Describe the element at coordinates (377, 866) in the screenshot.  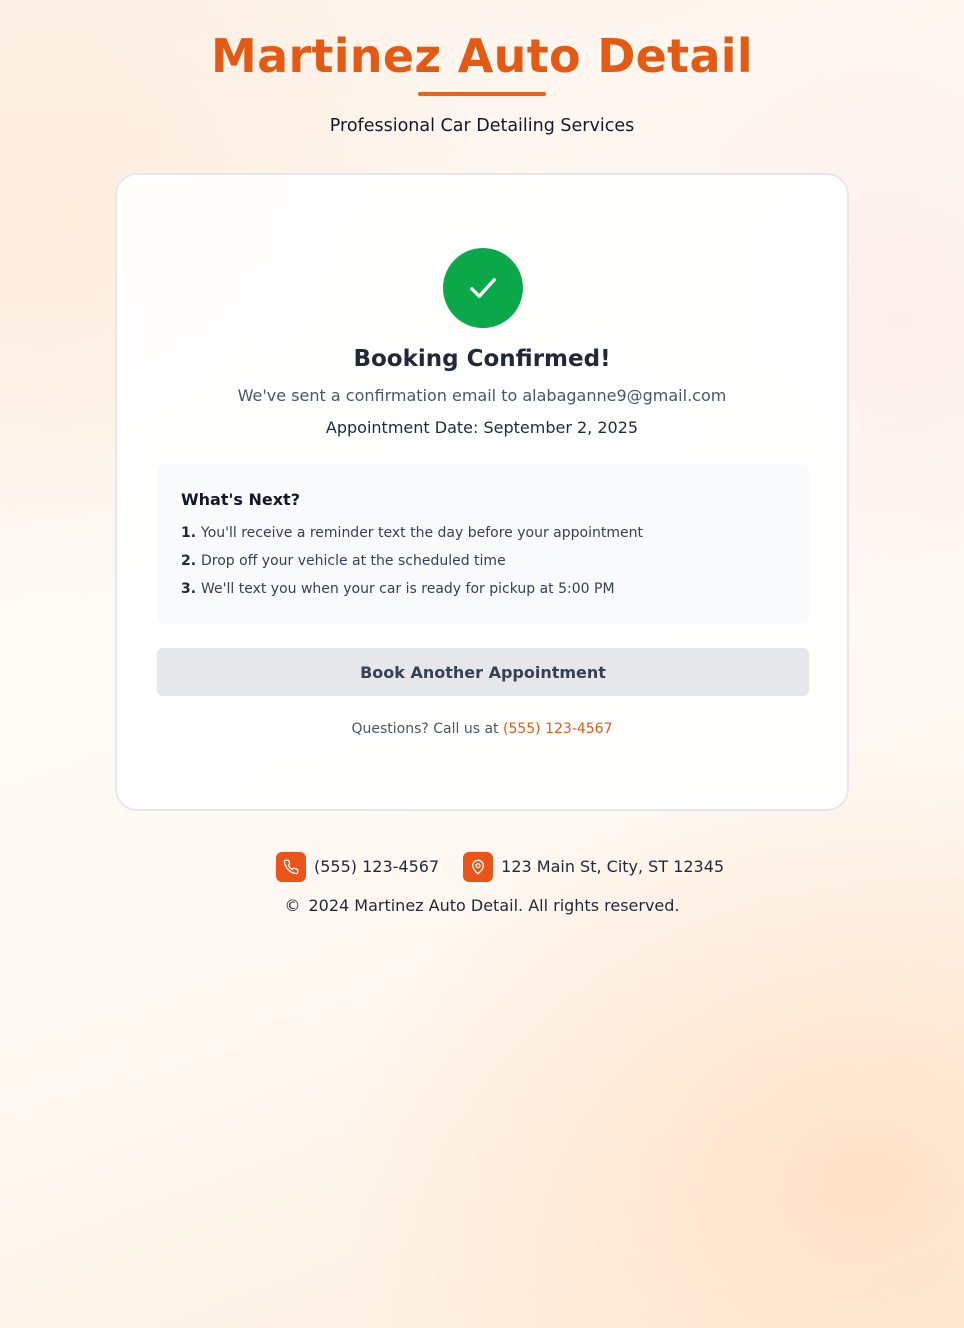
I see `footer-phone-text: (555) 123-4567` at that location.